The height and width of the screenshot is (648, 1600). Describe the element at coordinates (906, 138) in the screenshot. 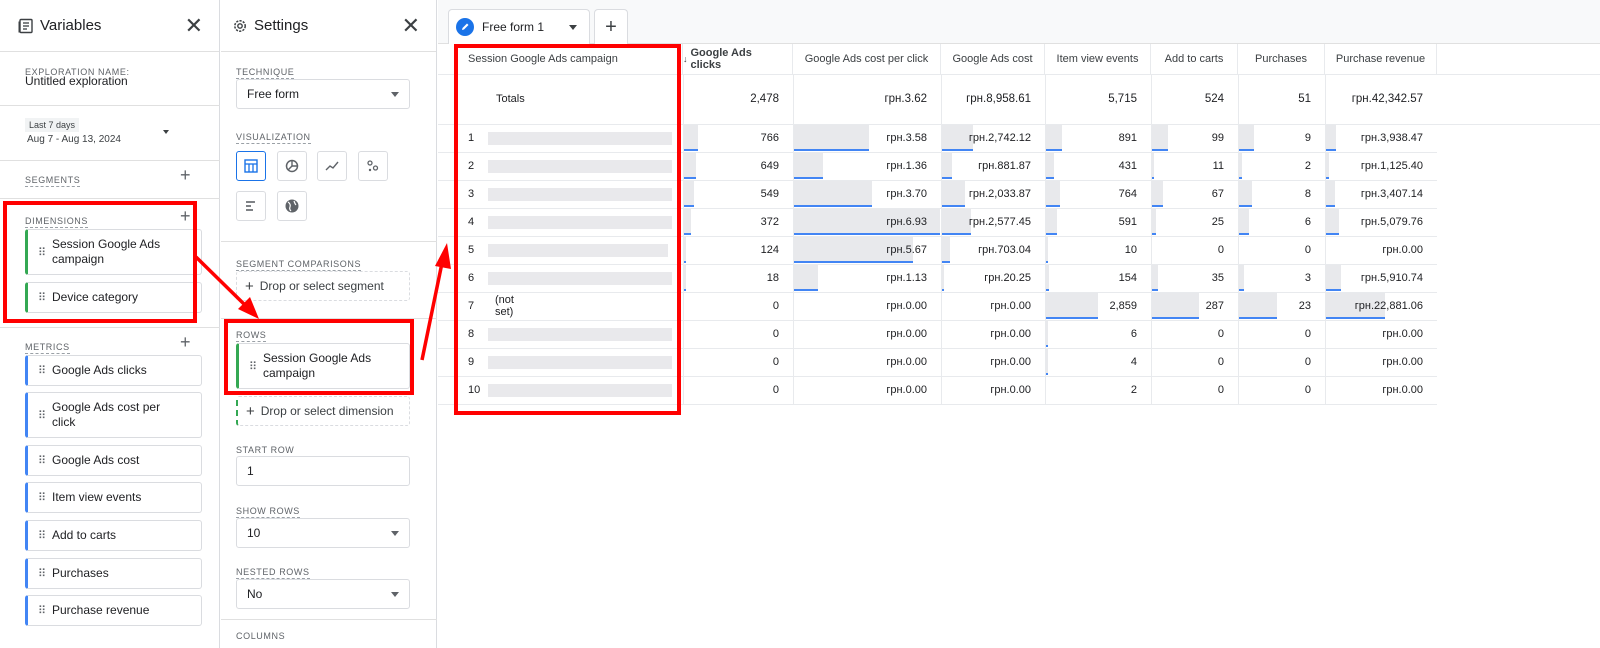

I see `row-value: грн.3.58` at that location.